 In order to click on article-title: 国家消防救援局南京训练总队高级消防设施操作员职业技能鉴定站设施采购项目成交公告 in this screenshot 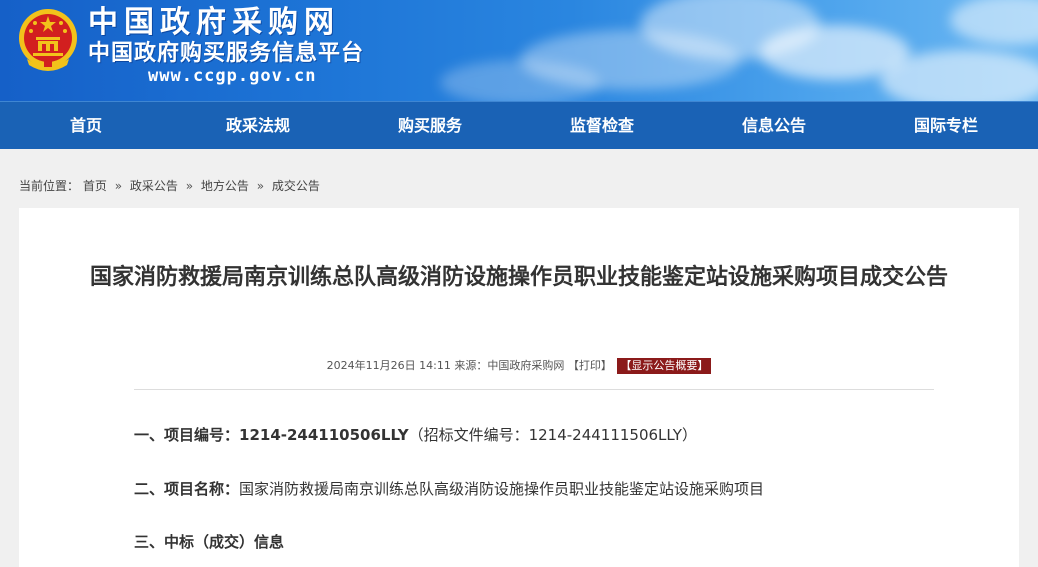, I will do `click(518, 277)`.